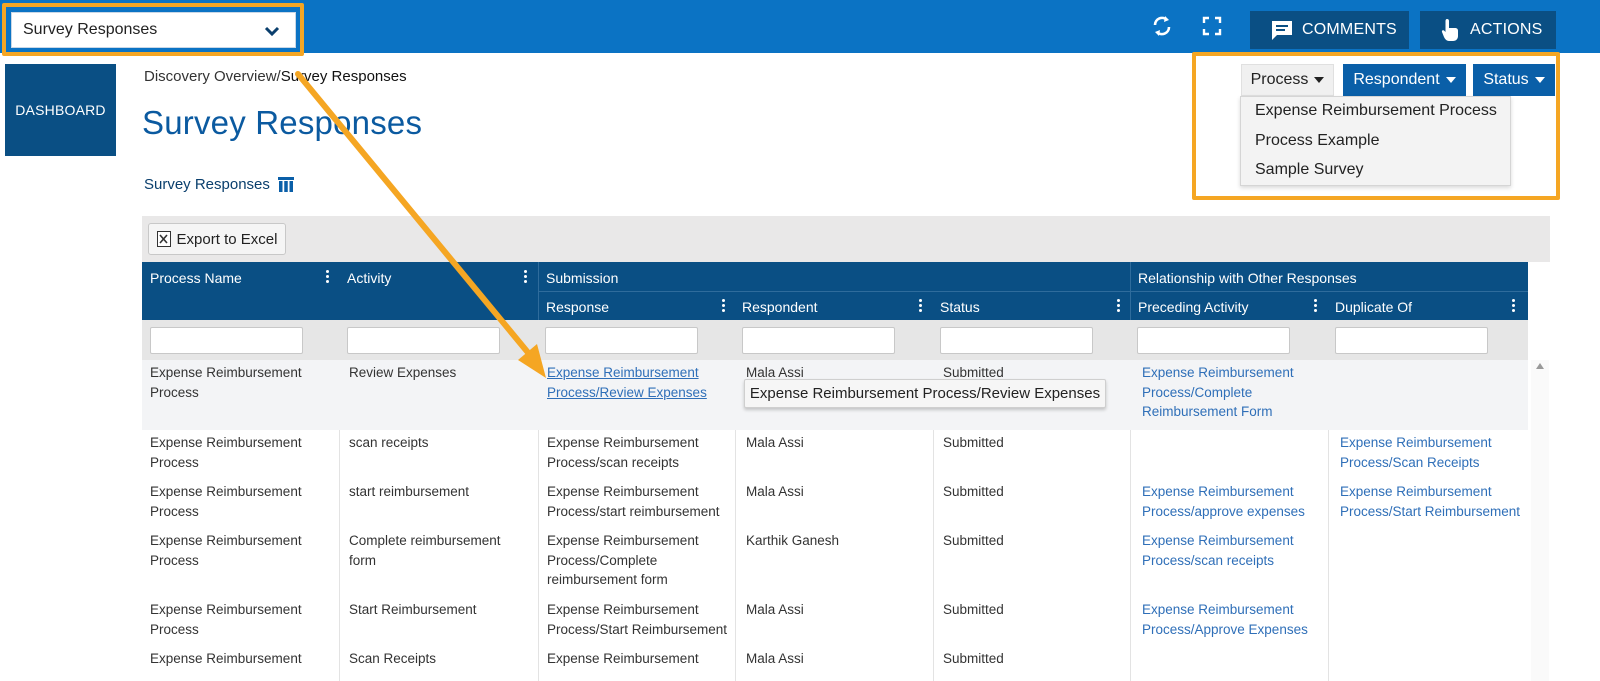  I want to click on cell-line: Process/Scan Receipts, so click(1410, 462).